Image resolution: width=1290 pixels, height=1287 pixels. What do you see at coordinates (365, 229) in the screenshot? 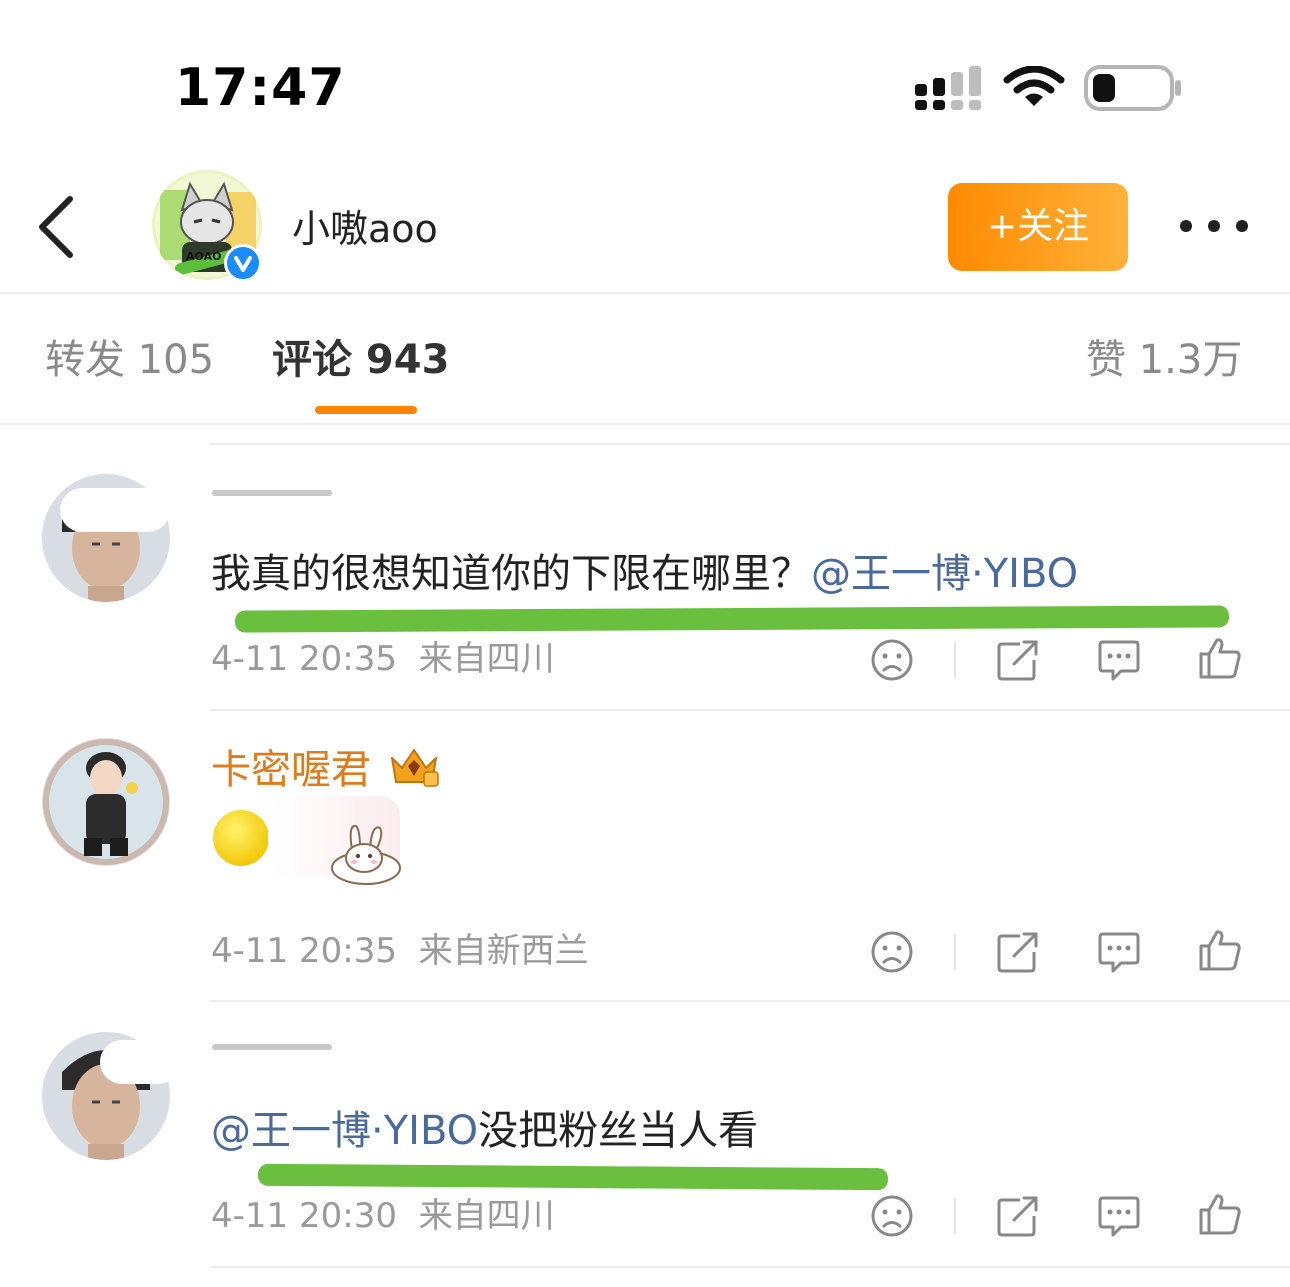
I see `author-username: 小嗷aoo` at bounding box center [365, 229].